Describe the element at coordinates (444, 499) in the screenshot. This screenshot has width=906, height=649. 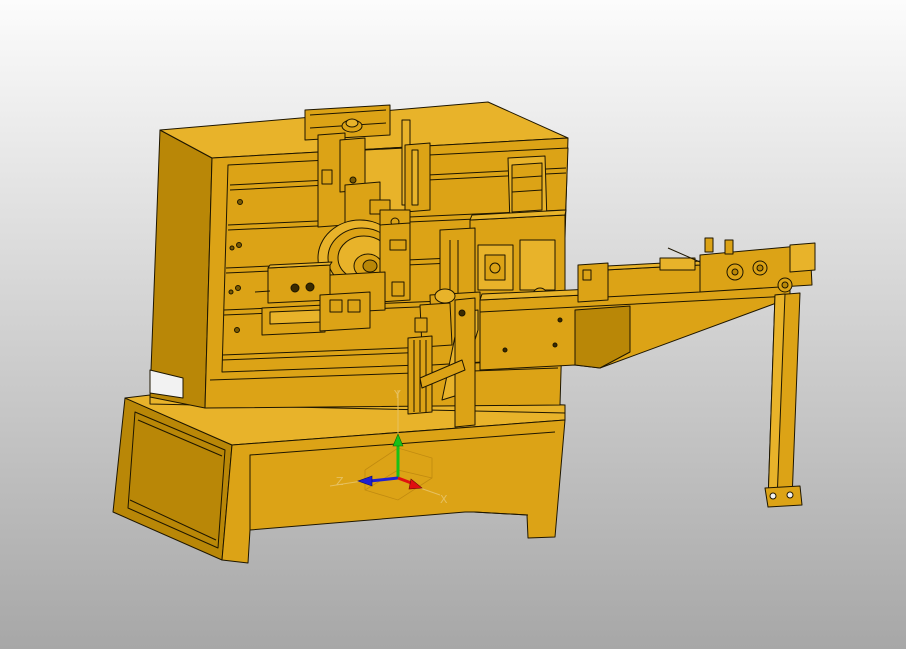
I see `triad-x-label: X` at that location.